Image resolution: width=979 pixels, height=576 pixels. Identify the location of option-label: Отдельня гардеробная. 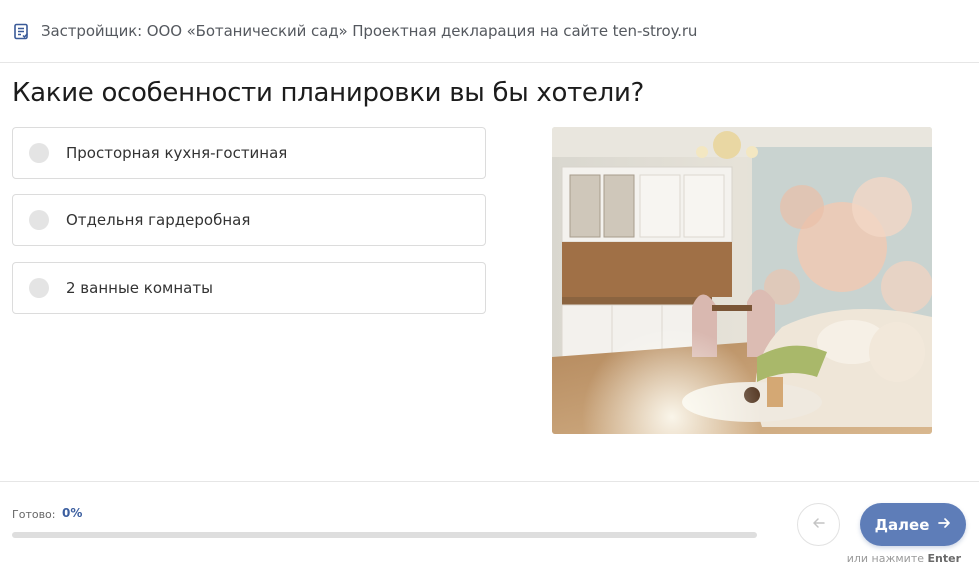
(158, 220).